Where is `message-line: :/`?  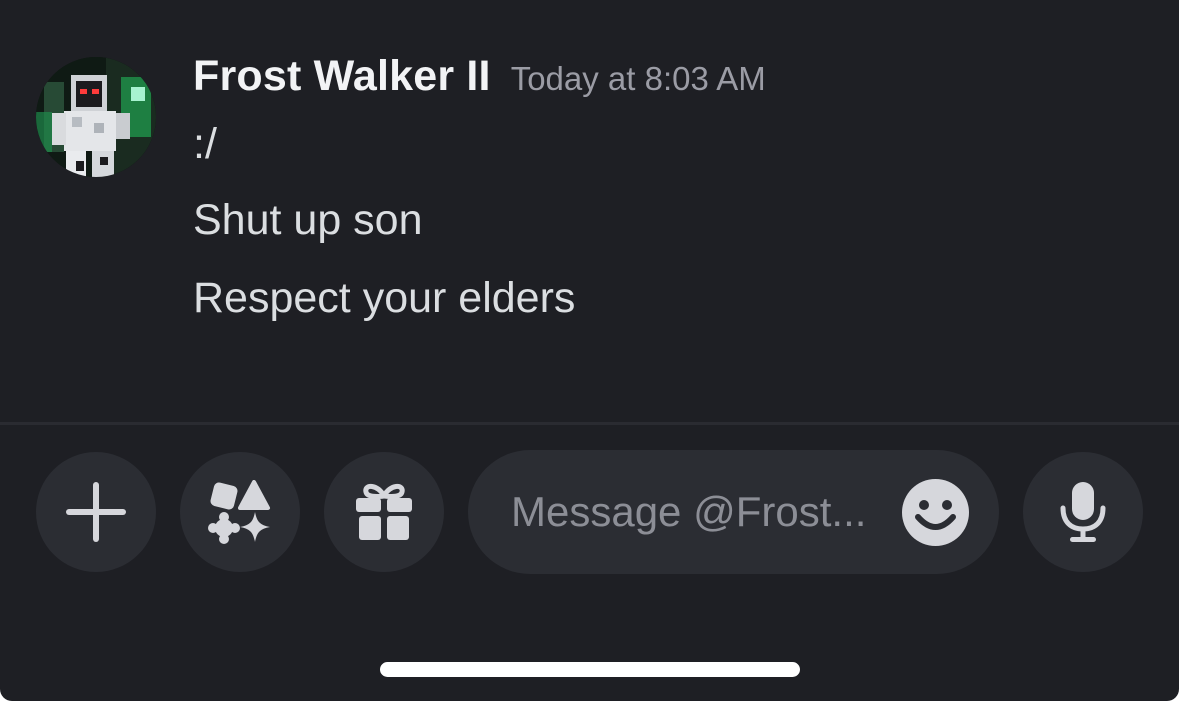 message-line: :/ is located at coordinates (205, 144).